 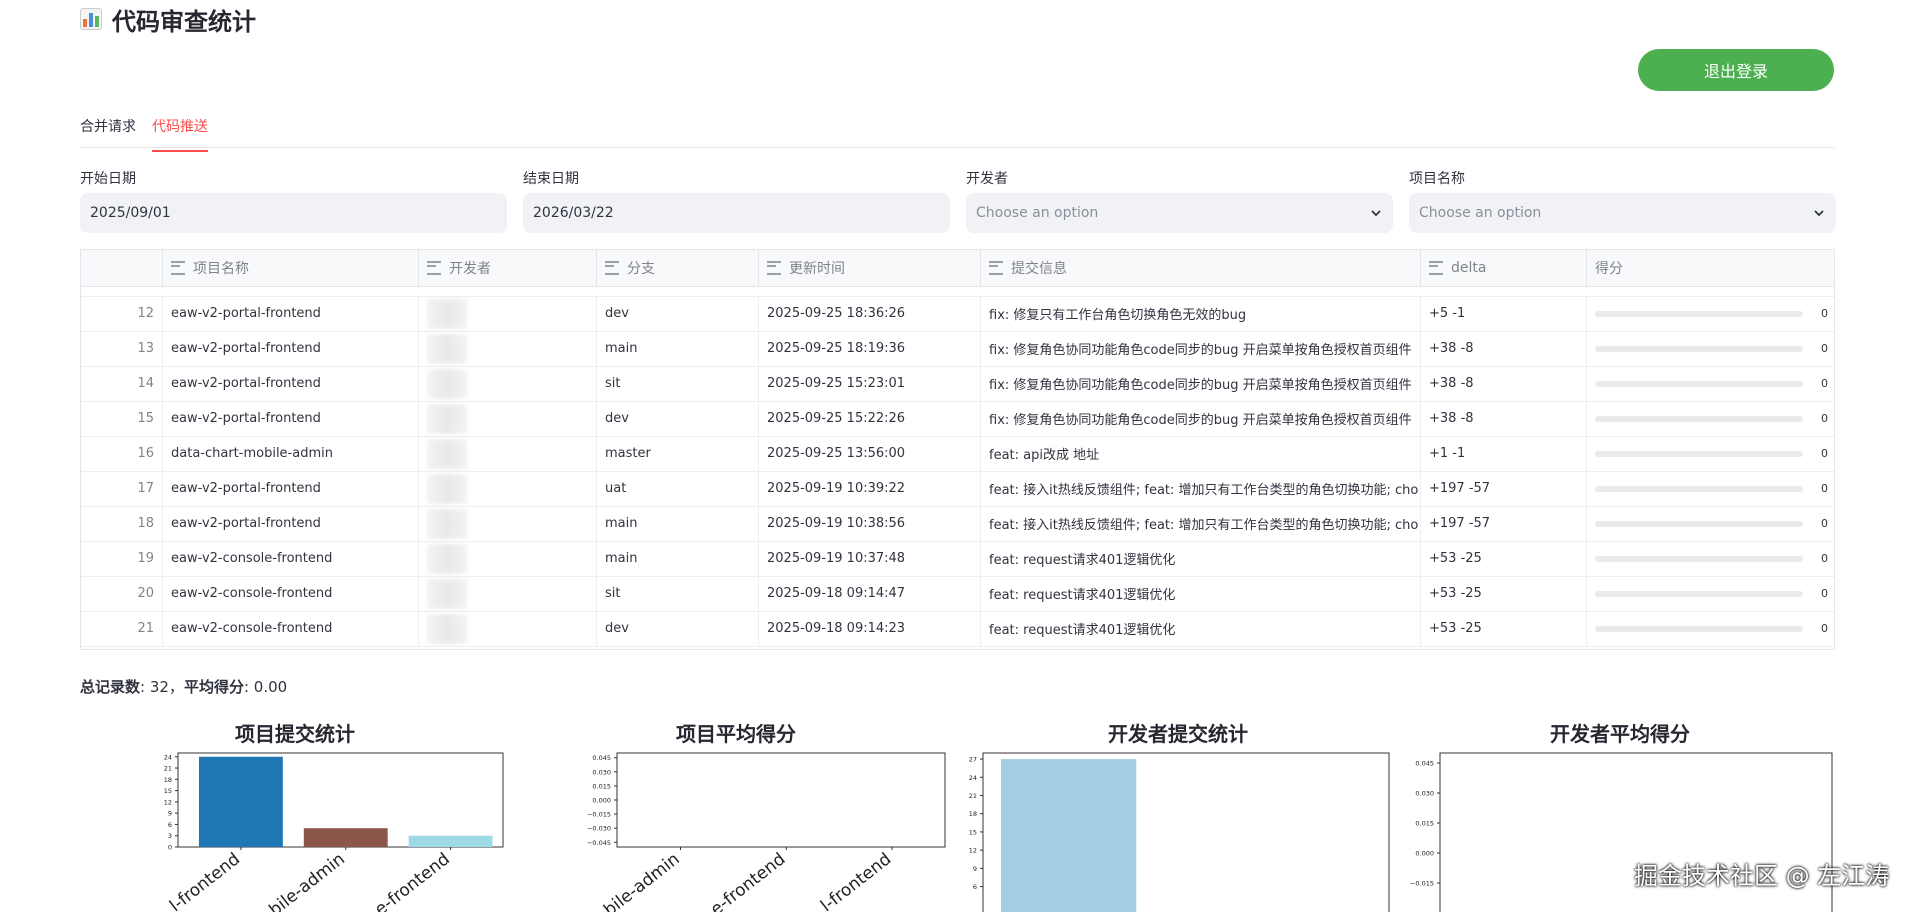 What do you see at coordinates (1762, 876) in the screenshot?
I see `watermark: 掘金技术社区 @ 左江涛` at bounding box center [1762, 876].